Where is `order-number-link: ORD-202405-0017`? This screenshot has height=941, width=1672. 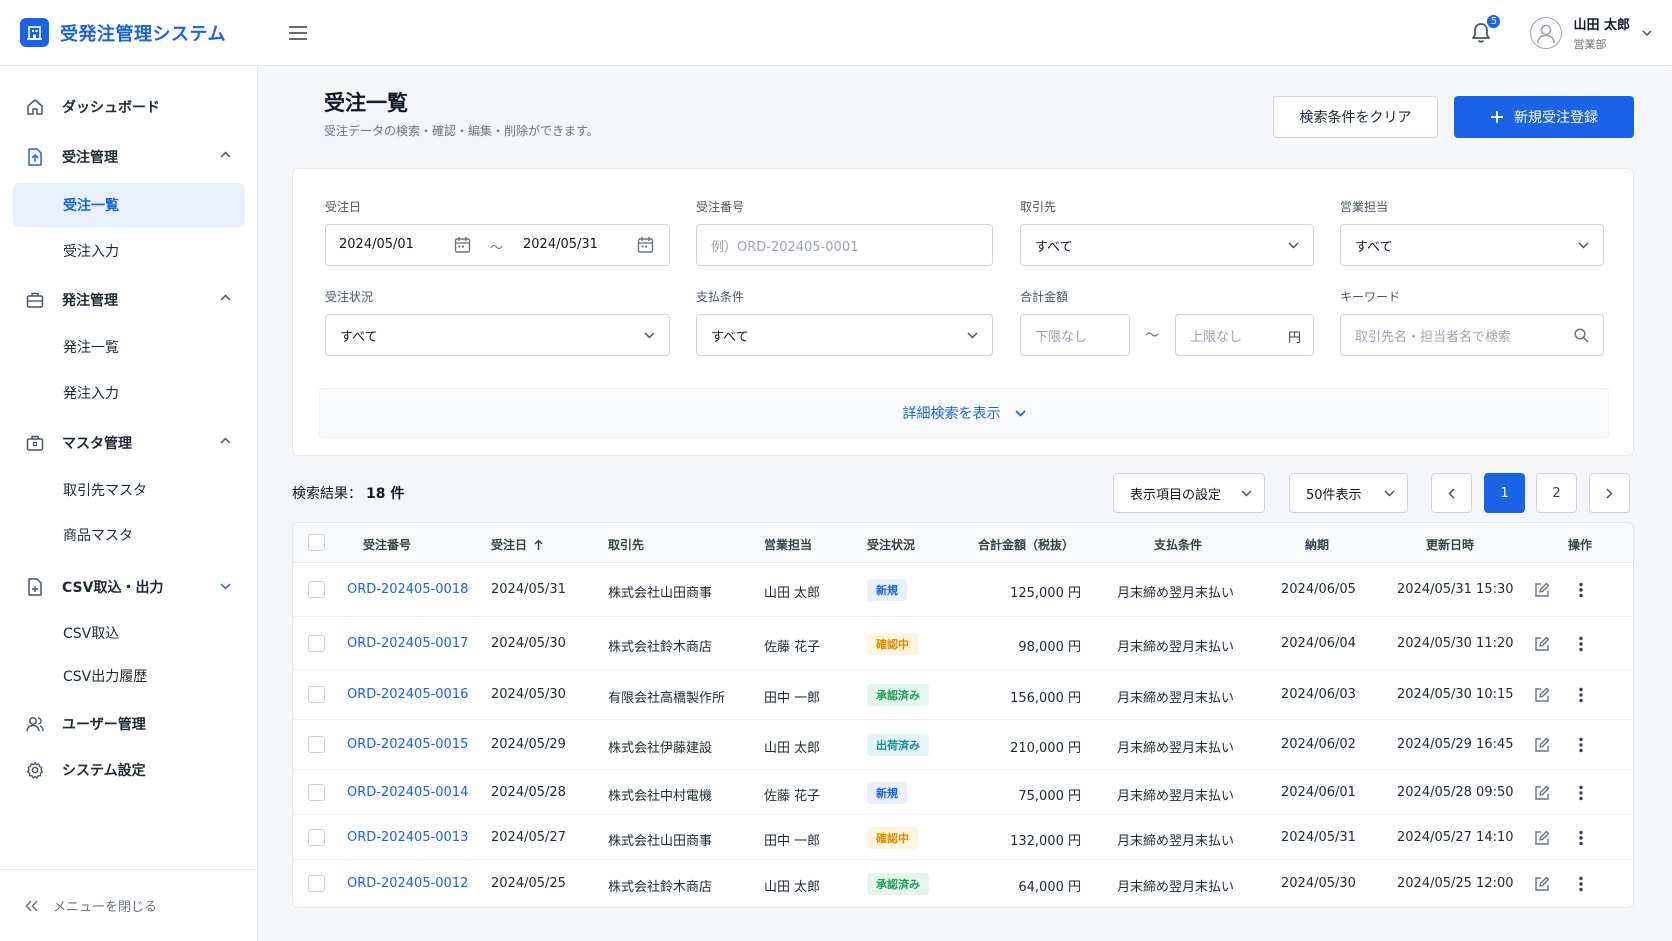 order-number-link: ORD-202405-0017 is located at coordinates (407, 643).